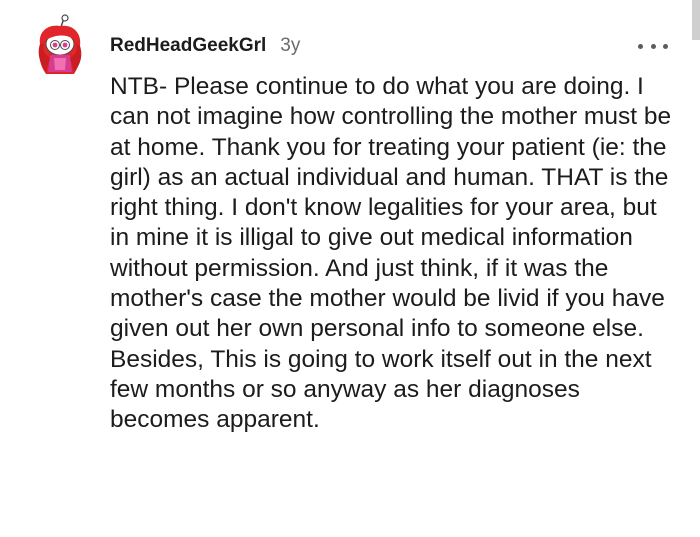 The image size is (700, 537). I want to click on username: RedHeadGeekGrl, so click(188, 46).